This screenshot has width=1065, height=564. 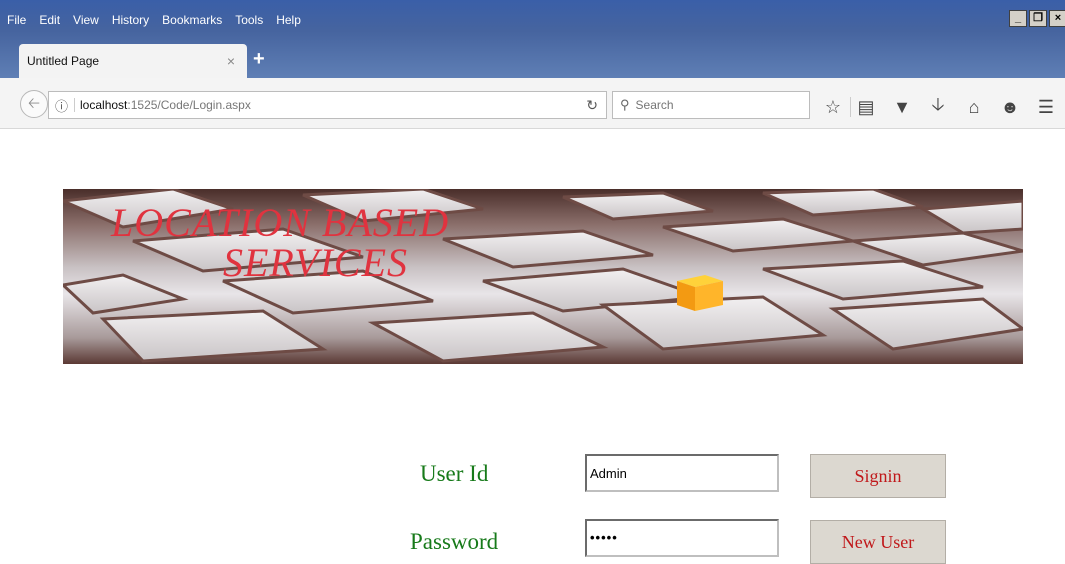 What do you see at coordinates (454, 541) in the screenshot?
I see `password-label: Password` at bounding box center [454, 541].